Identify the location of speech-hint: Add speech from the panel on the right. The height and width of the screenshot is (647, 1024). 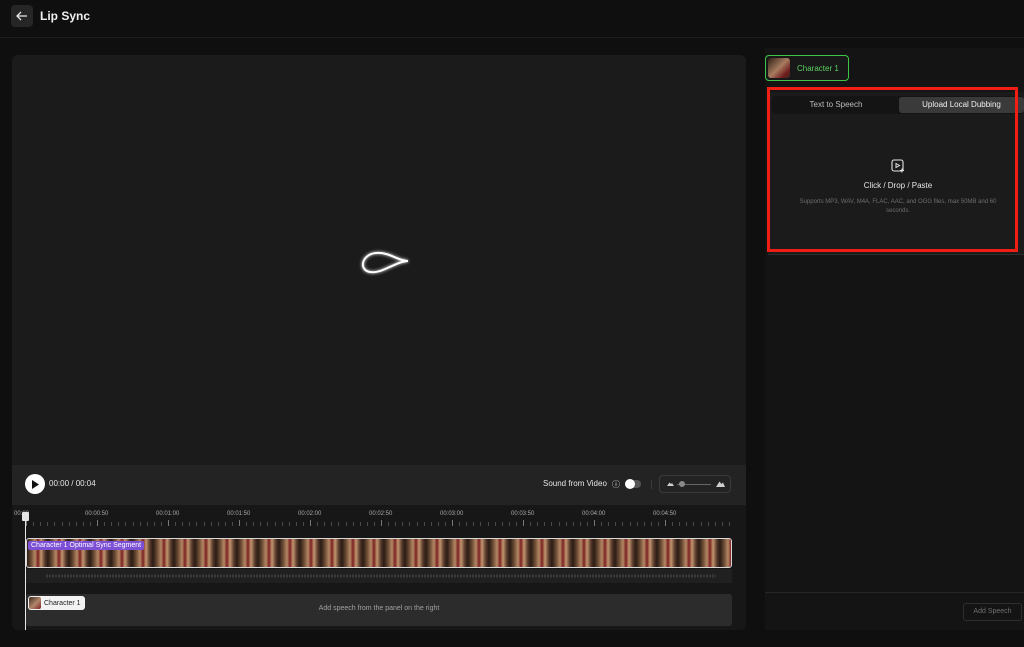
(379, 608).